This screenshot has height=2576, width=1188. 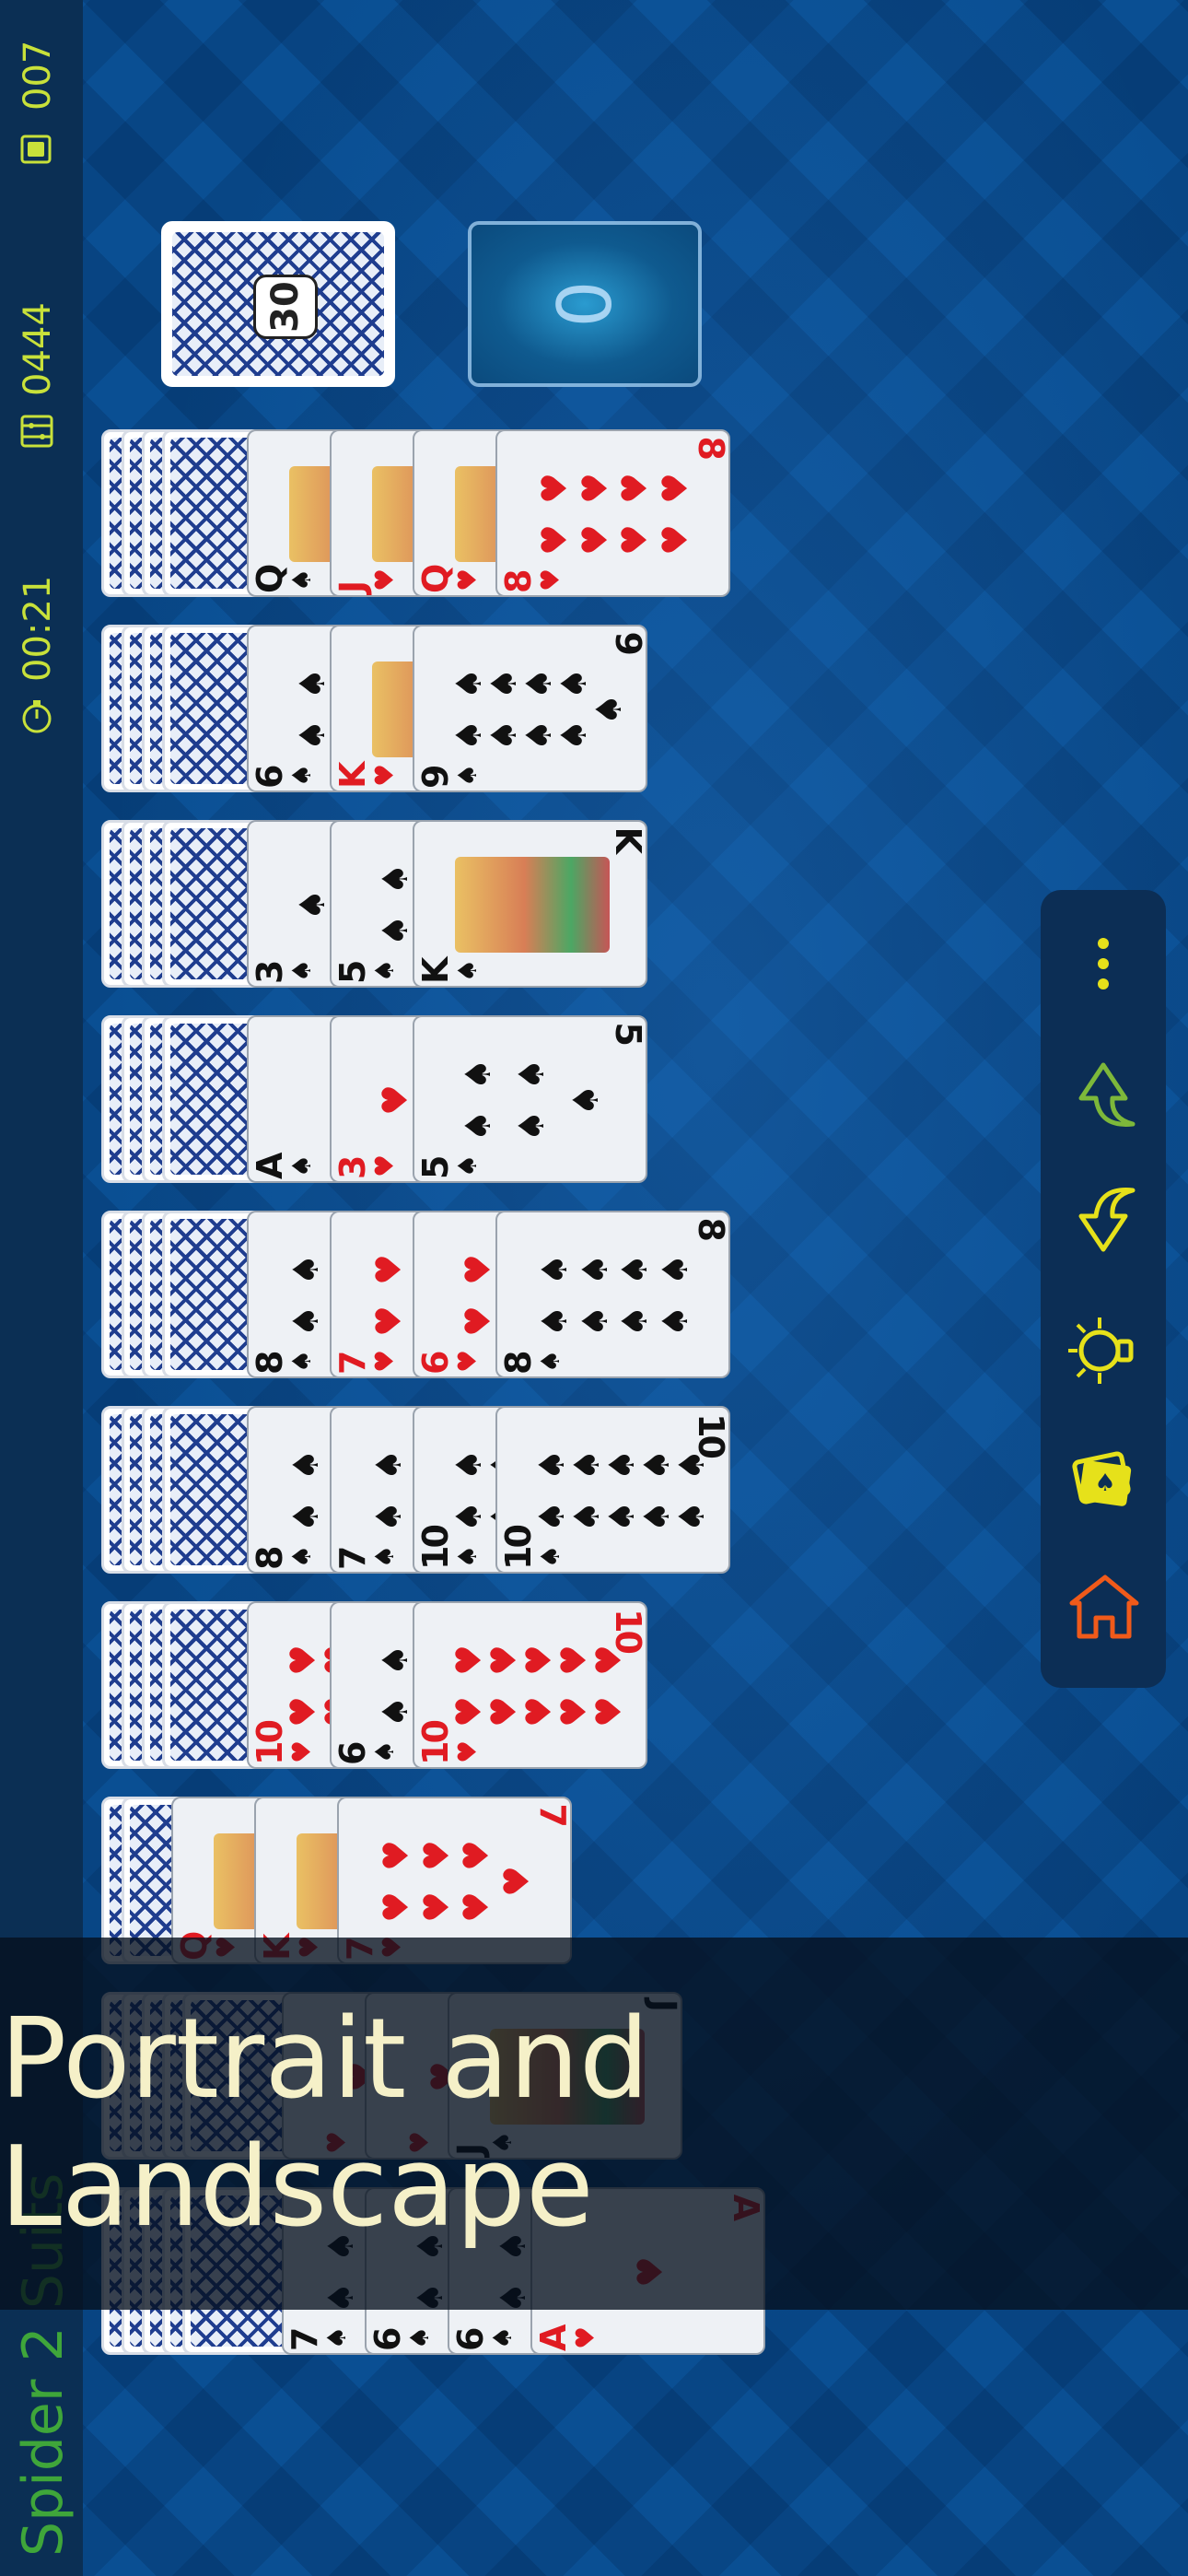 What do you see at coordinates (627, 839) in the screenshot?
I see `card-rank-corner: K` at bounding box center [627, 839].